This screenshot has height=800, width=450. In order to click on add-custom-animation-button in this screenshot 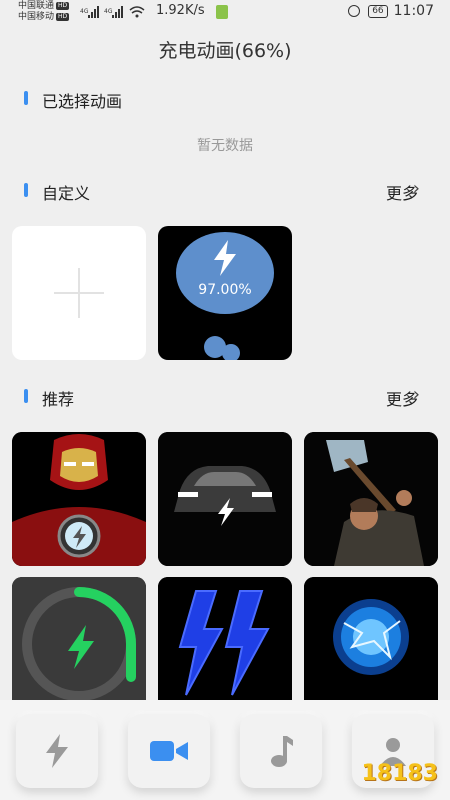, I will do `click(79, 293)`.